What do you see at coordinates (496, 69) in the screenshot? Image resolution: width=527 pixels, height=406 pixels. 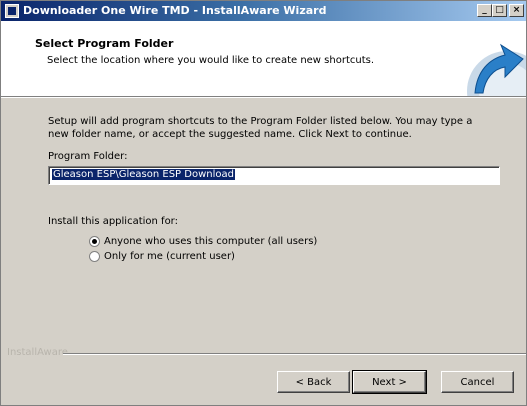 I see `installer-arrow-icon` at bounding box center [496, 69].